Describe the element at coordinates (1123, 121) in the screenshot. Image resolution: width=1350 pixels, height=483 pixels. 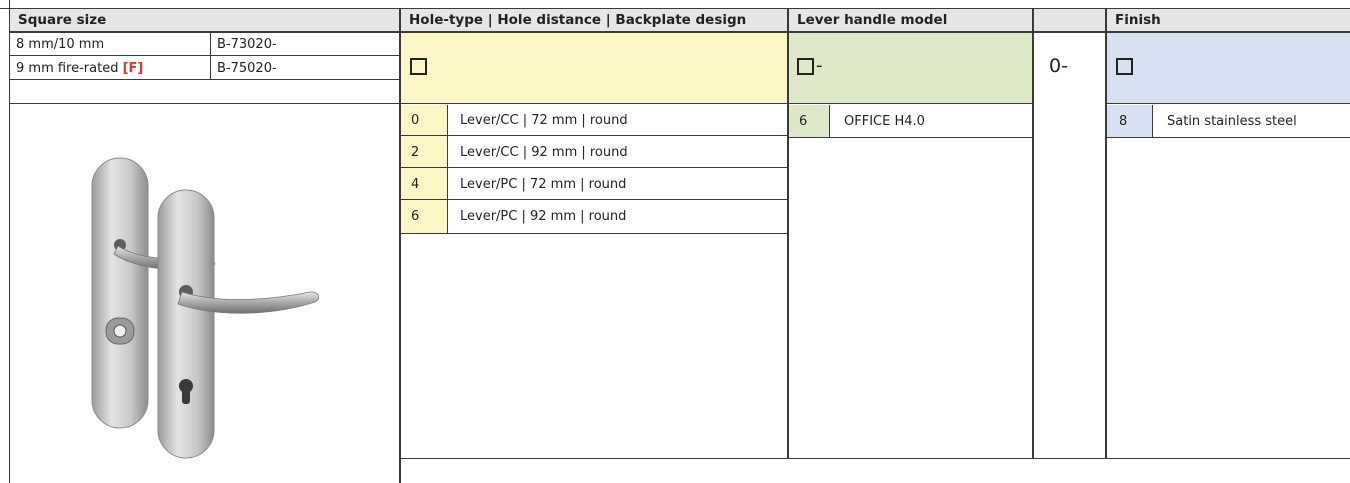
I see `finish-code-8-text: 8` at that location.